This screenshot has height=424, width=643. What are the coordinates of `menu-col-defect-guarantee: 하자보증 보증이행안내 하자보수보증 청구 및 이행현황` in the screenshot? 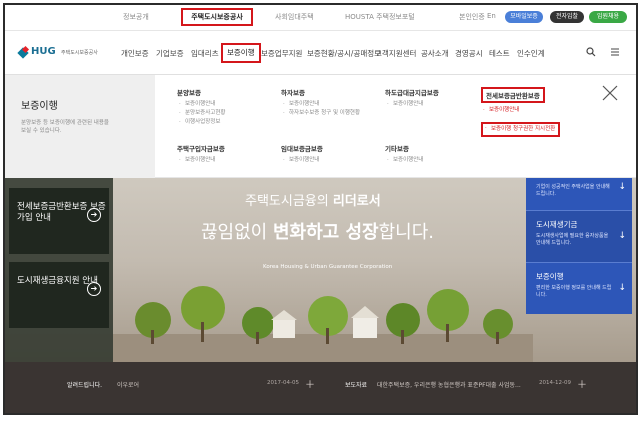 It's located at (320, 102).